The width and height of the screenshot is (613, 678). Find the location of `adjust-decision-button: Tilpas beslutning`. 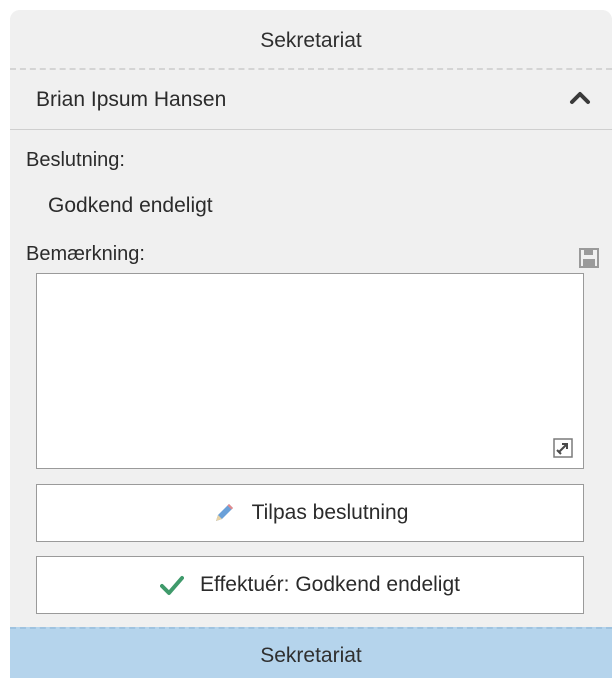

adjust-decision-button: Tilpas beslutning is located at coordinates (310, 513).